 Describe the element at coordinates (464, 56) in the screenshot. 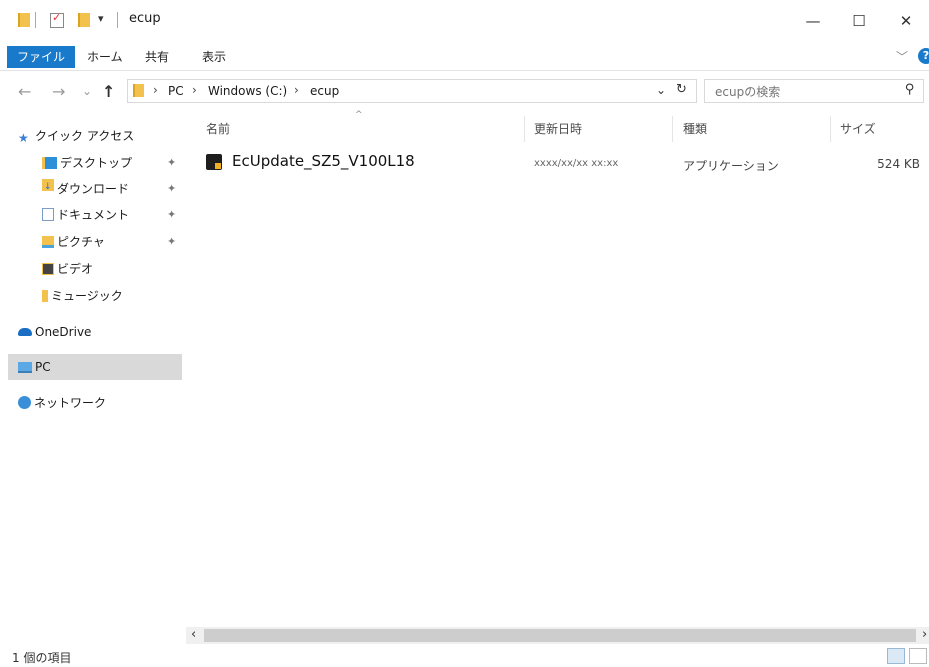

I see `ribbon-tabs: ファイル ホーム 共有 表示 ﹀ ?` at that location.